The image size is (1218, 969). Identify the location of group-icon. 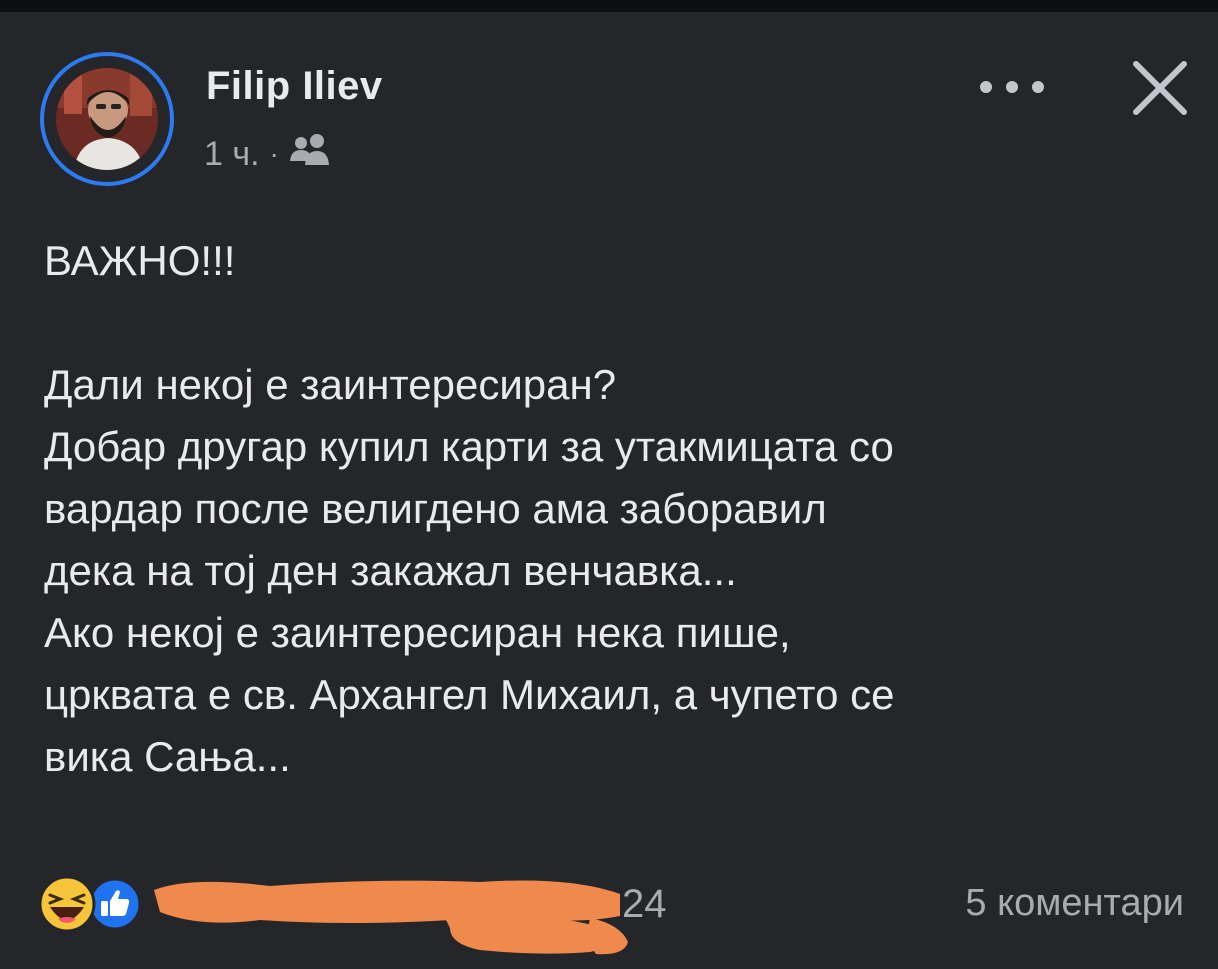
(309, 154).